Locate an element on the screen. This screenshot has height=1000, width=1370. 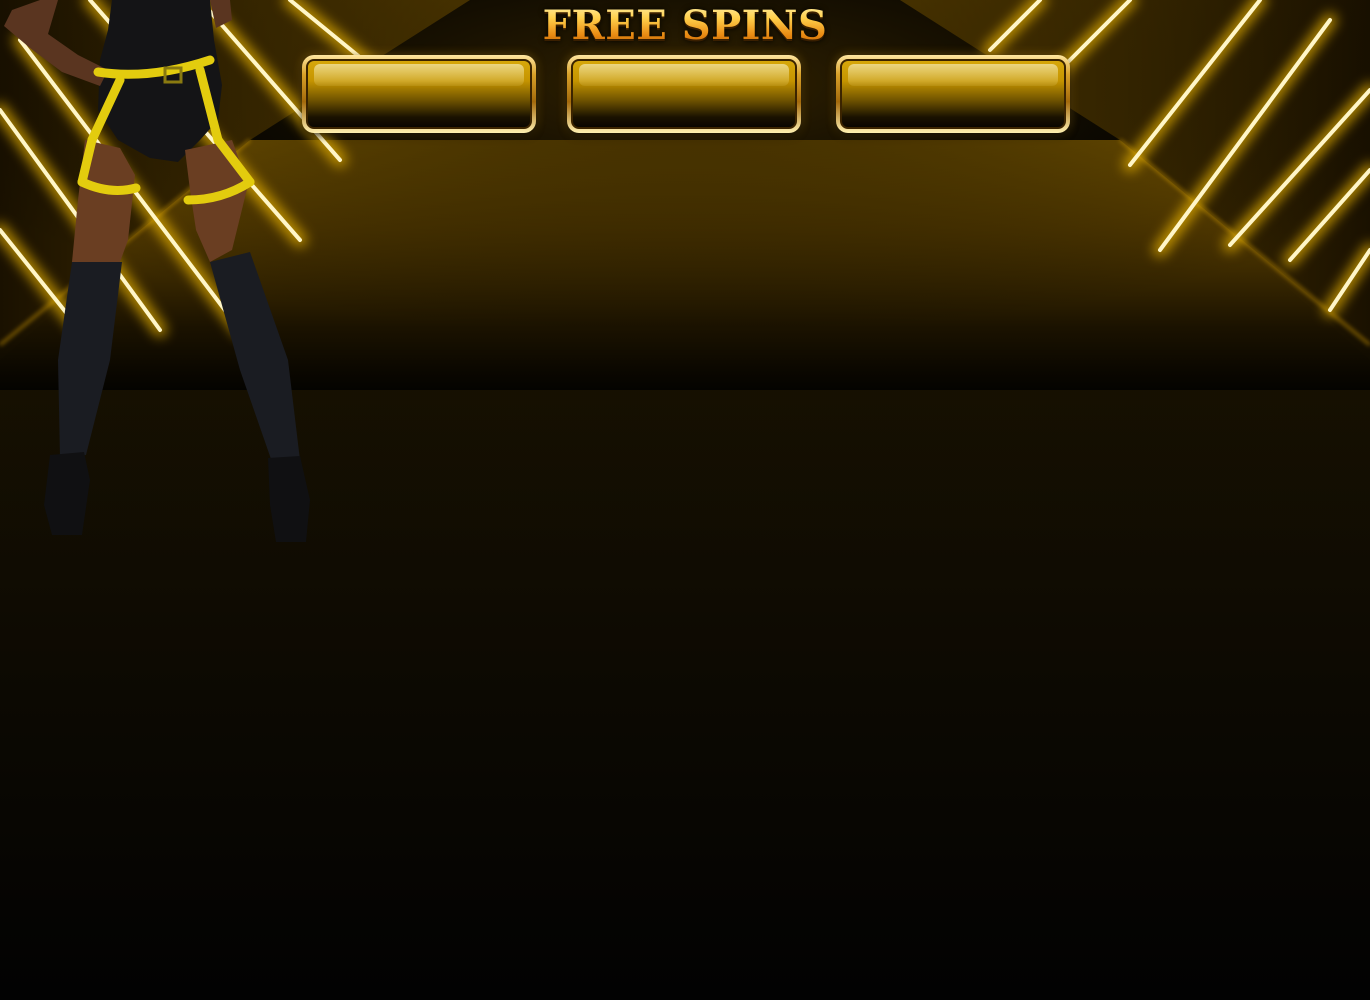
free-spins-counter-center is located at coordinates (684, 94).